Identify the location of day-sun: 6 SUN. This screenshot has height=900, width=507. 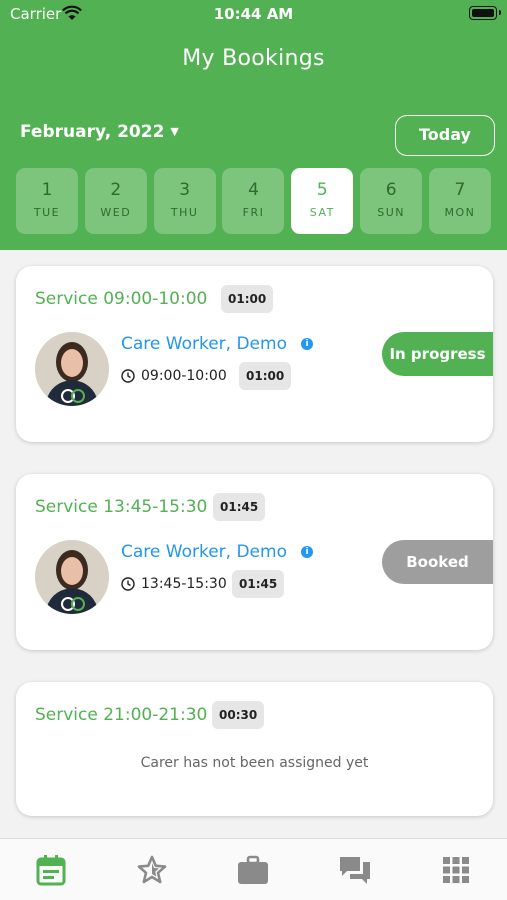
(391, 201).